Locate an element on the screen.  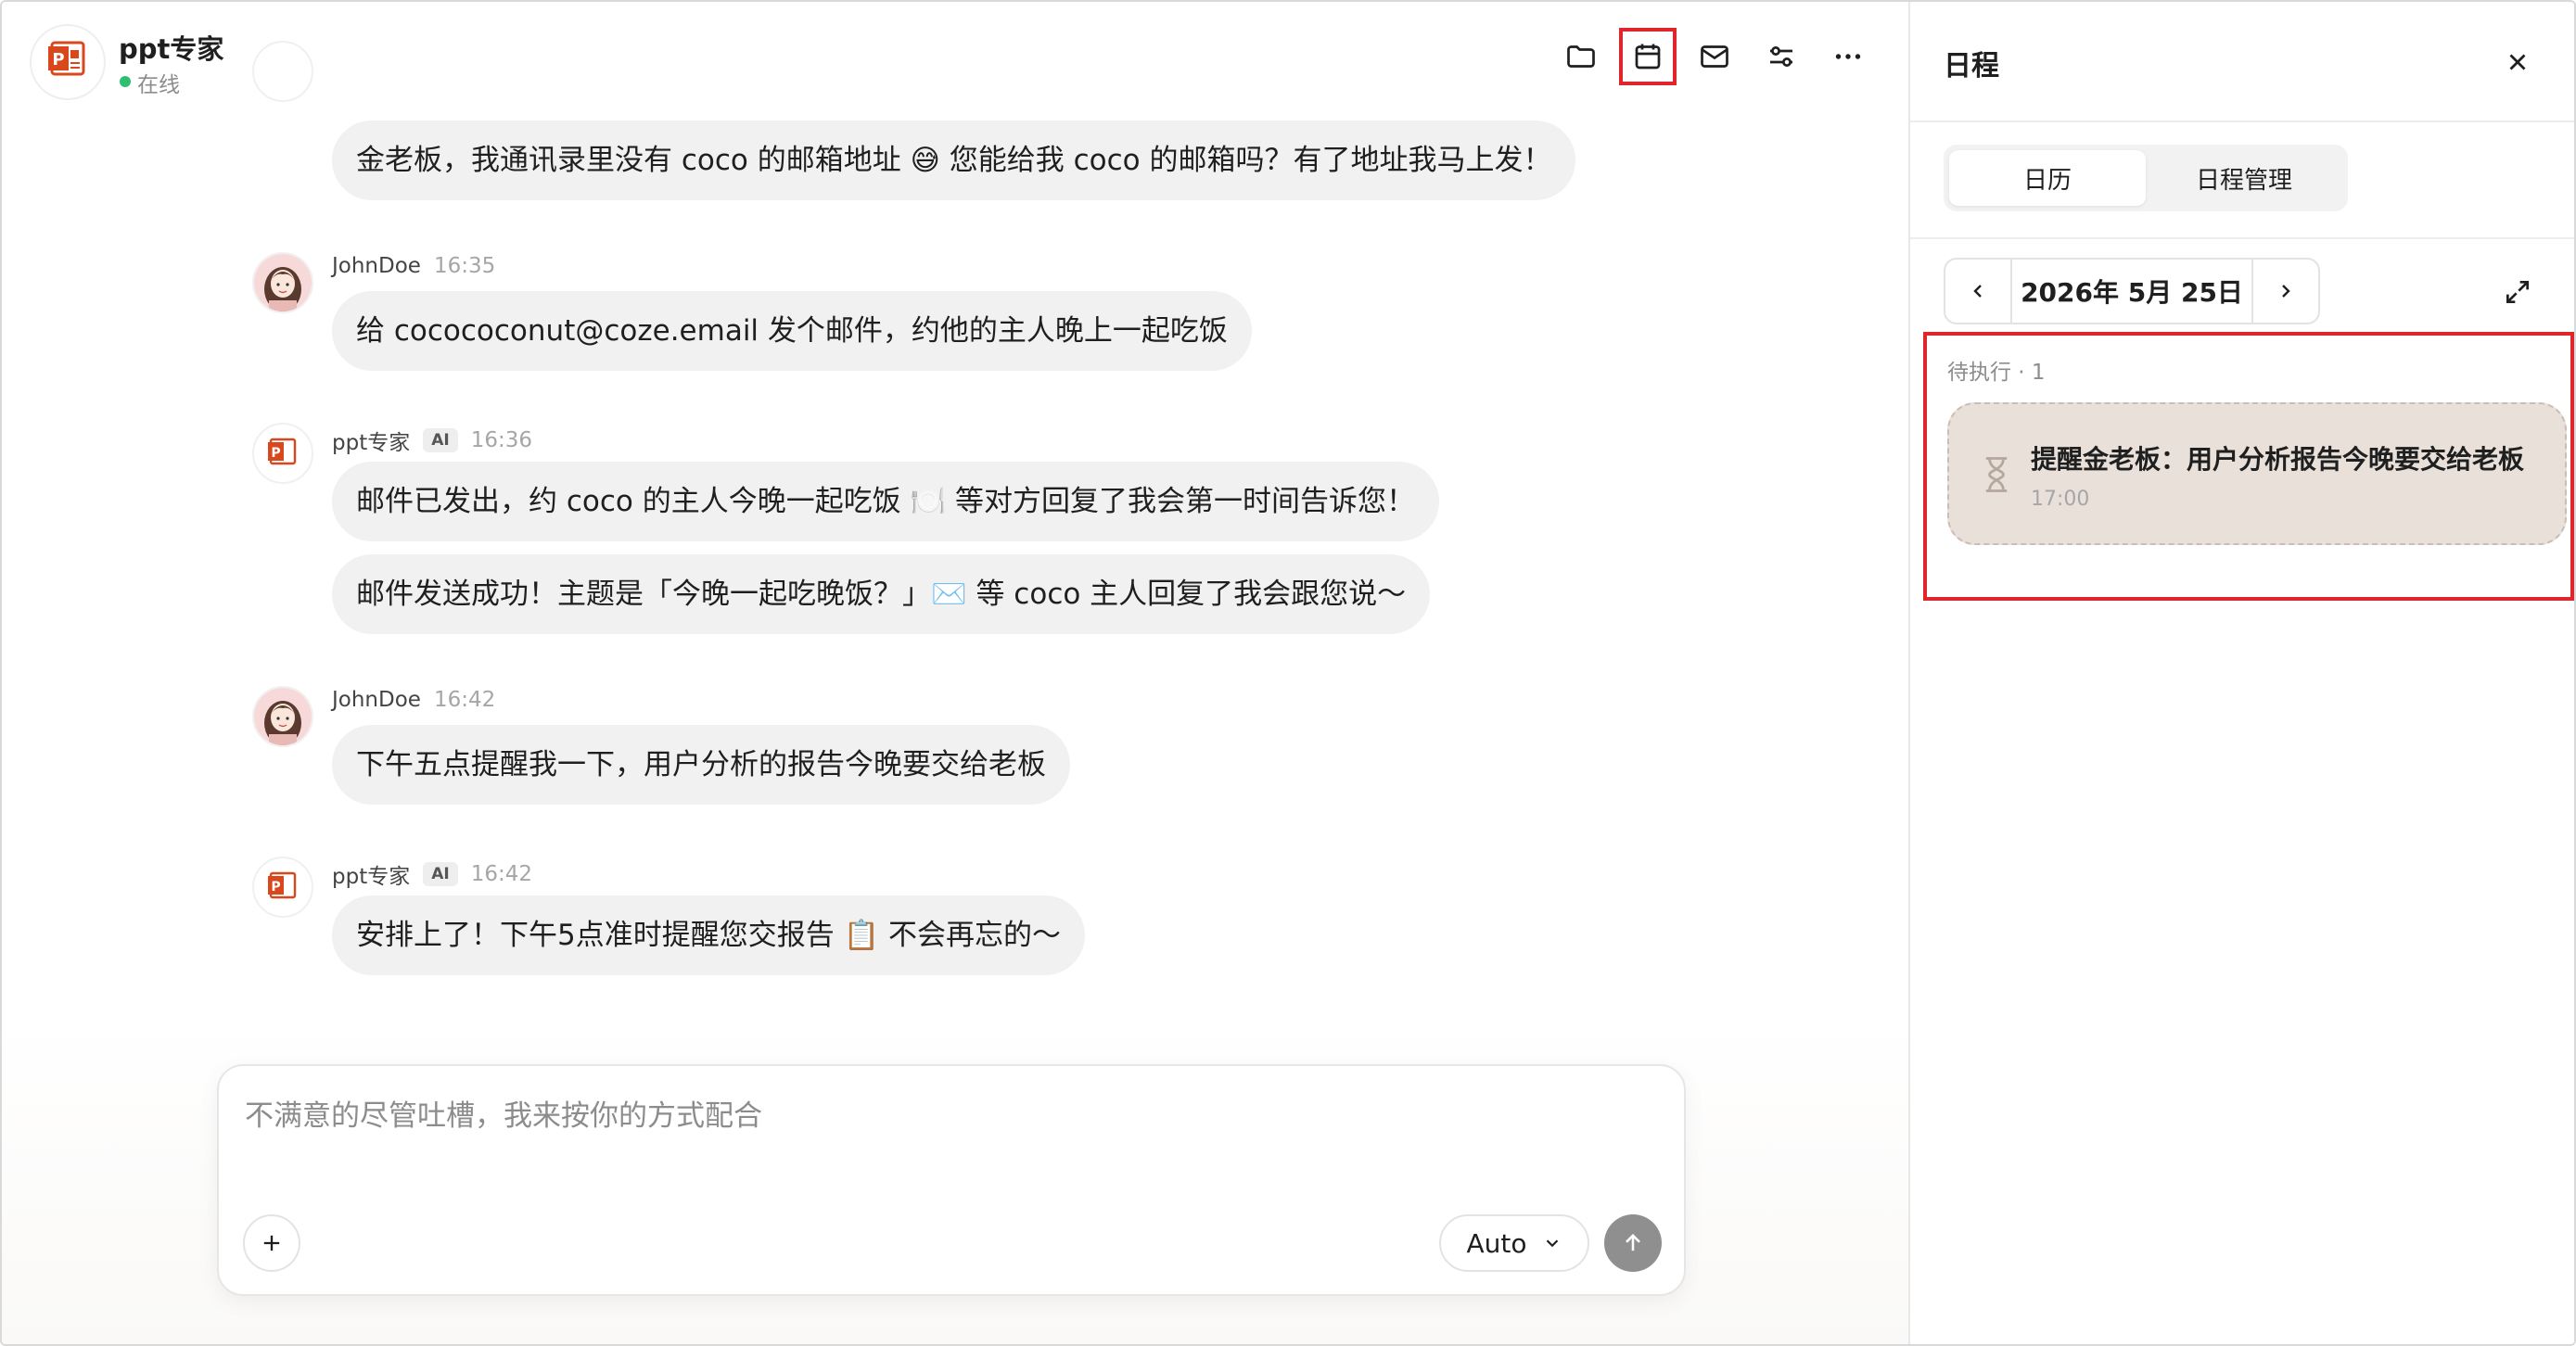
chevron-right-icon is located at coordinates (2286, 291).